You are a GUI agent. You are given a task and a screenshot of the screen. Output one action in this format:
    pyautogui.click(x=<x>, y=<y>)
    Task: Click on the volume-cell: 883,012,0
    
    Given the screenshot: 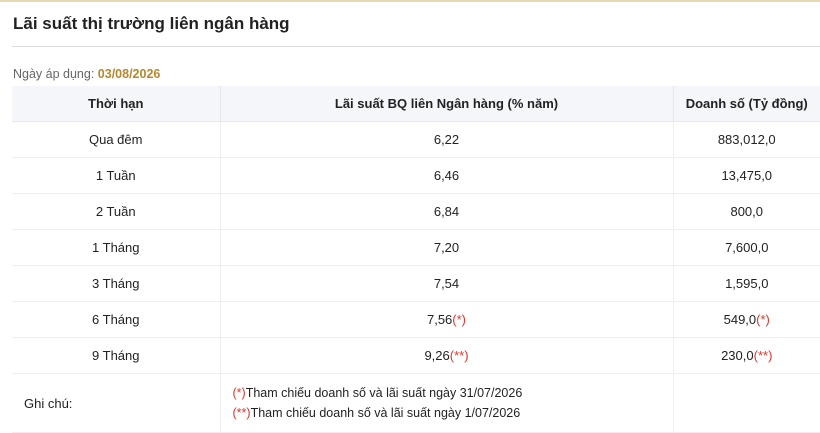 What is the action you would take?
    pyautogui.click(x=746, y=139)
    